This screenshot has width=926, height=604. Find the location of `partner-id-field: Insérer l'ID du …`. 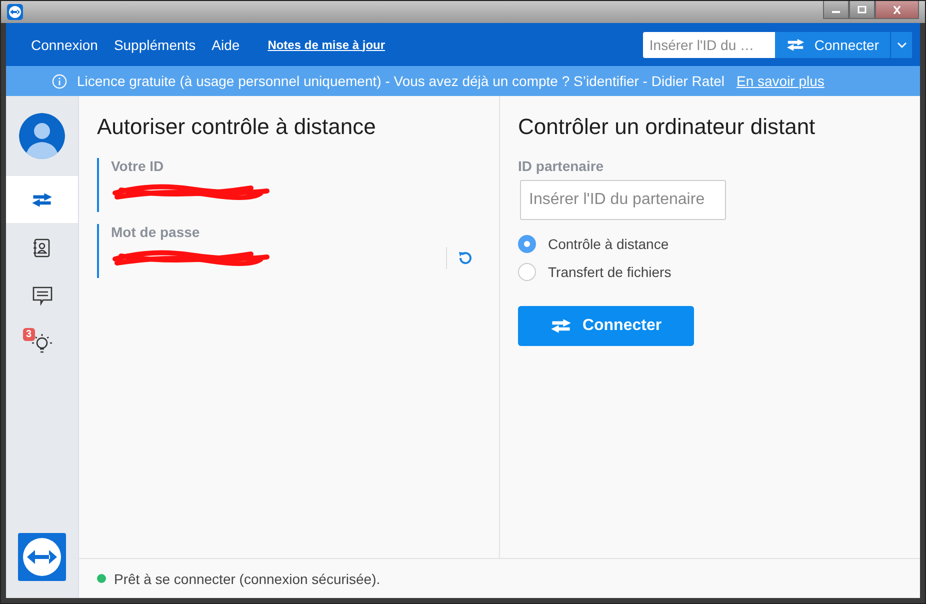

partner-id-field: Insérer l'ID du … is located at coordinates (709, 45).